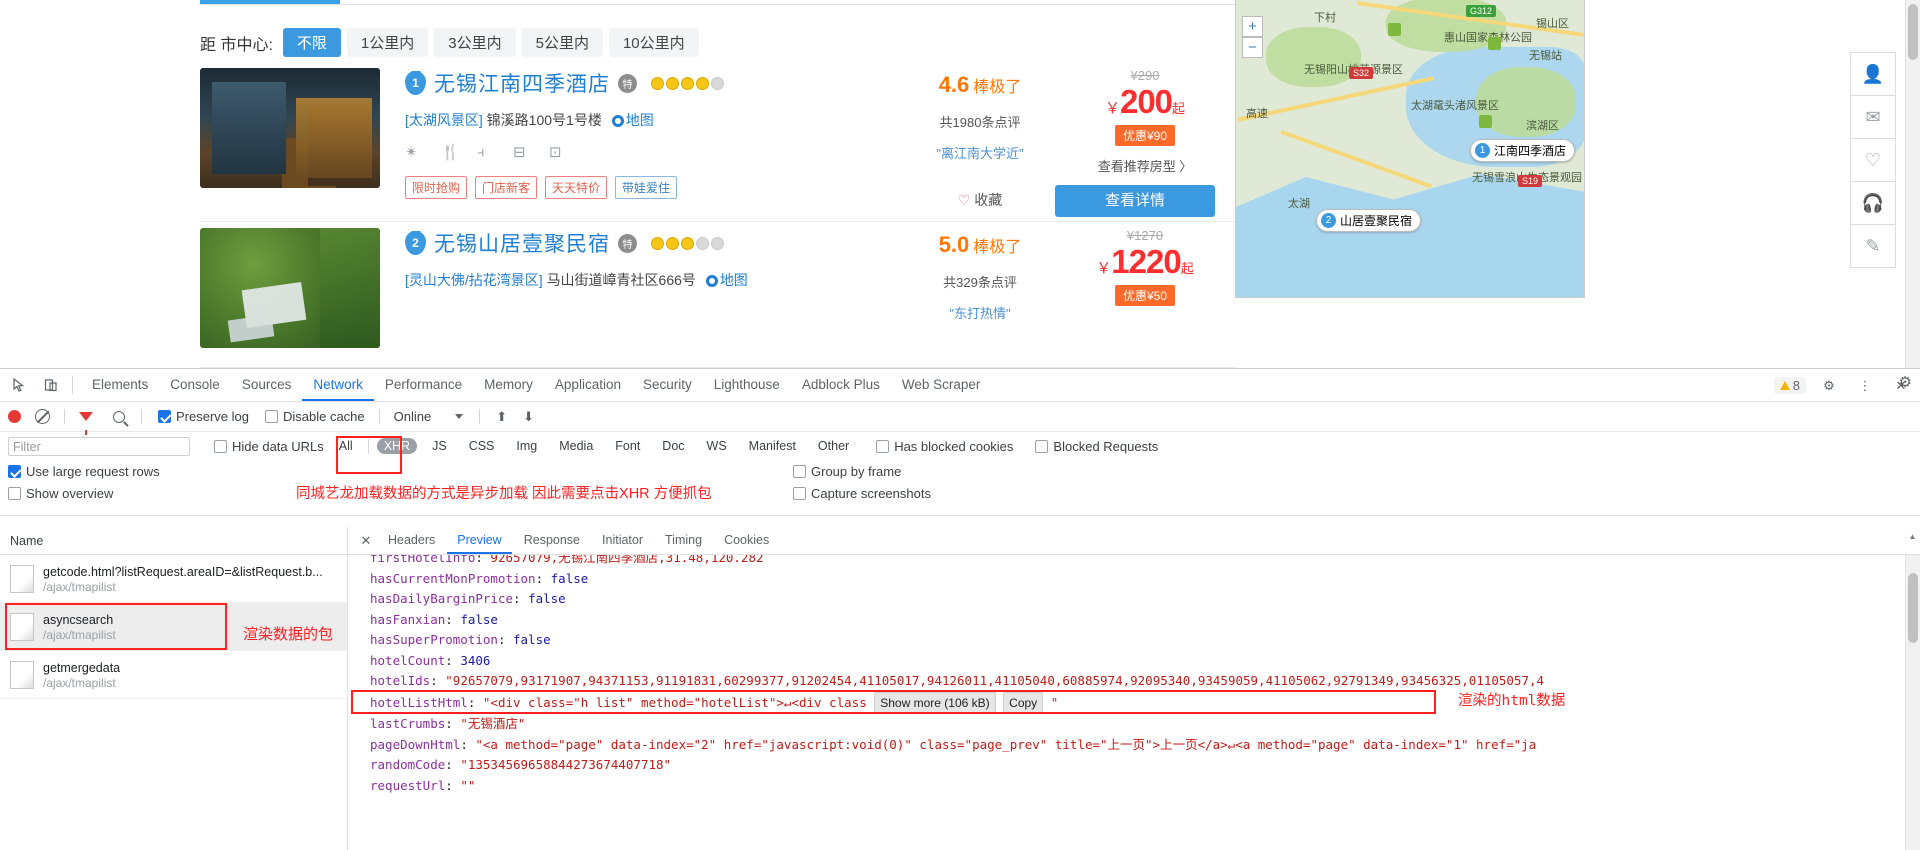 Image resolution: width=1920 pixels, height=850 pixels. Describe the element at coordinates (1912, 691) in the screenshot. I see `detail-scrollbar: ▲` at that location.